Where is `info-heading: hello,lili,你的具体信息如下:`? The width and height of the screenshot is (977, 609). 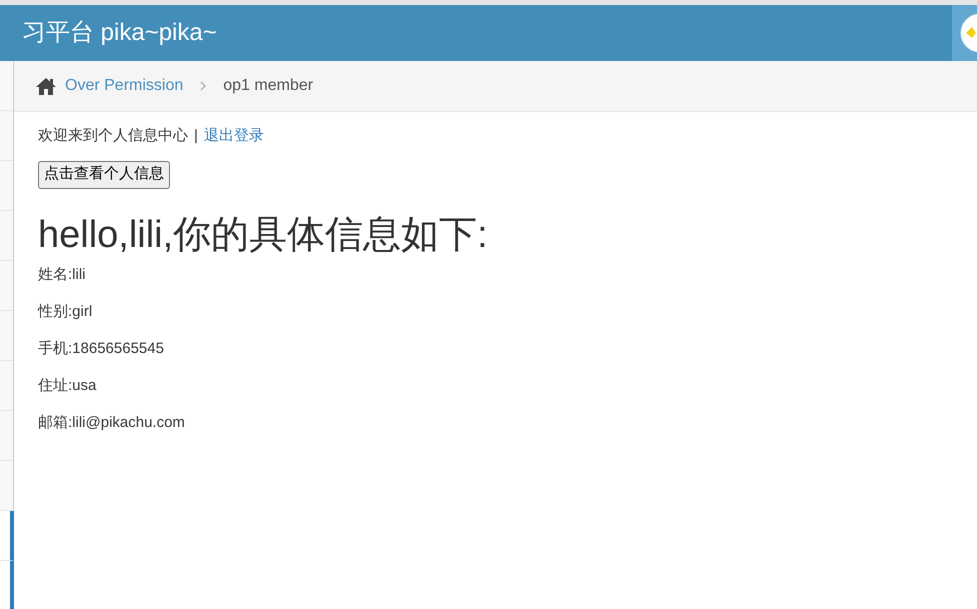 info-heading: hello,lili,你的具体信息如下: is located at coordinates (263, 235).